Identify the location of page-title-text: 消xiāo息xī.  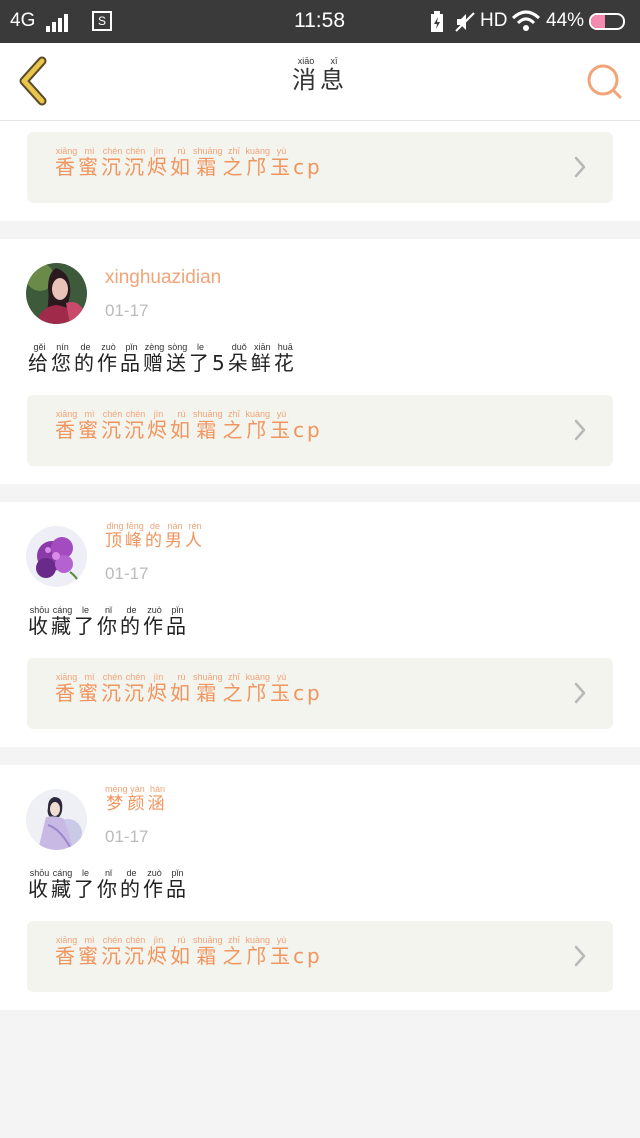
(320, 75).